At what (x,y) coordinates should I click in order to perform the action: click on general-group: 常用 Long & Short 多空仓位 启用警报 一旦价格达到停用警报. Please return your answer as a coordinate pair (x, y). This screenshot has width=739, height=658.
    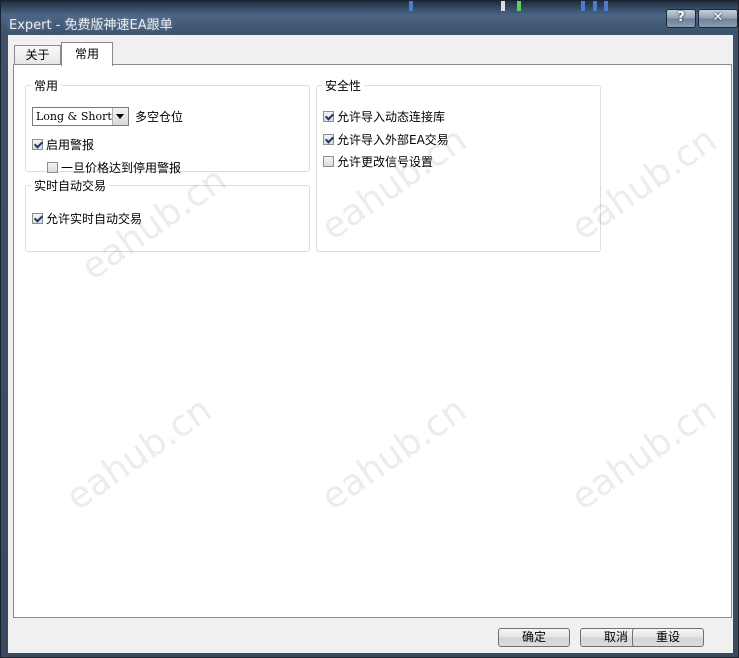
    Looking at the image, I should click on (167, 126).